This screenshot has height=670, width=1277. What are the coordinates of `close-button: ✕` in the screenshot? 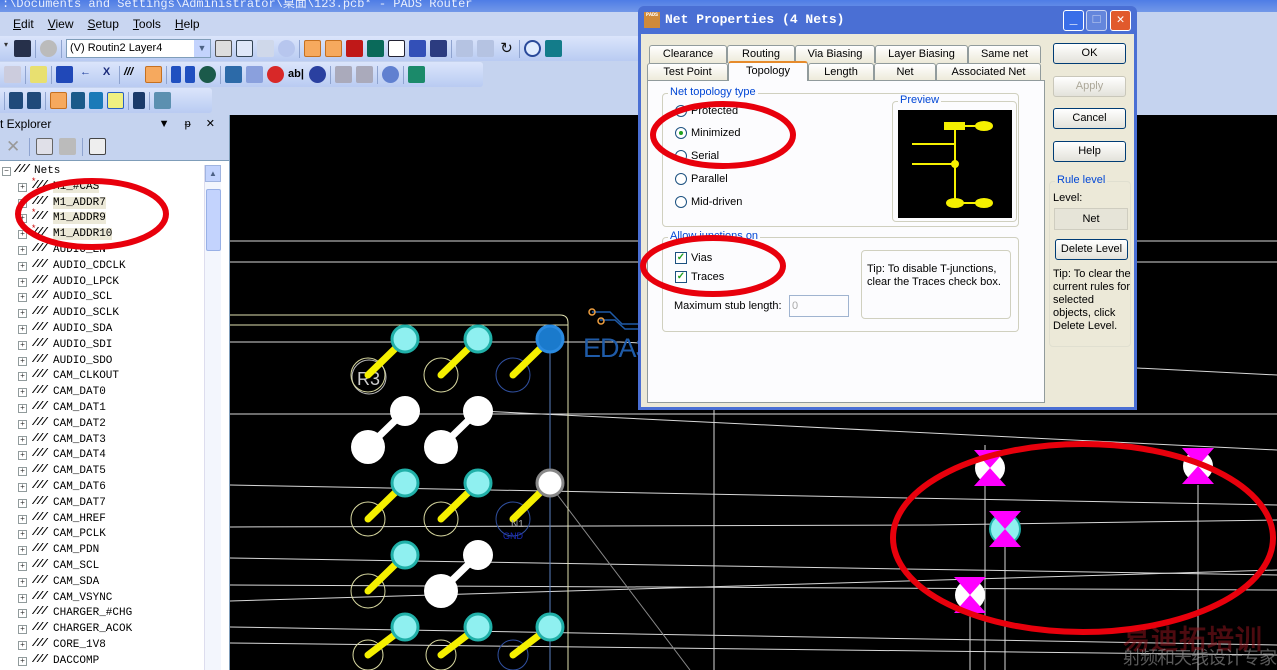 It's located at (1120, 20).